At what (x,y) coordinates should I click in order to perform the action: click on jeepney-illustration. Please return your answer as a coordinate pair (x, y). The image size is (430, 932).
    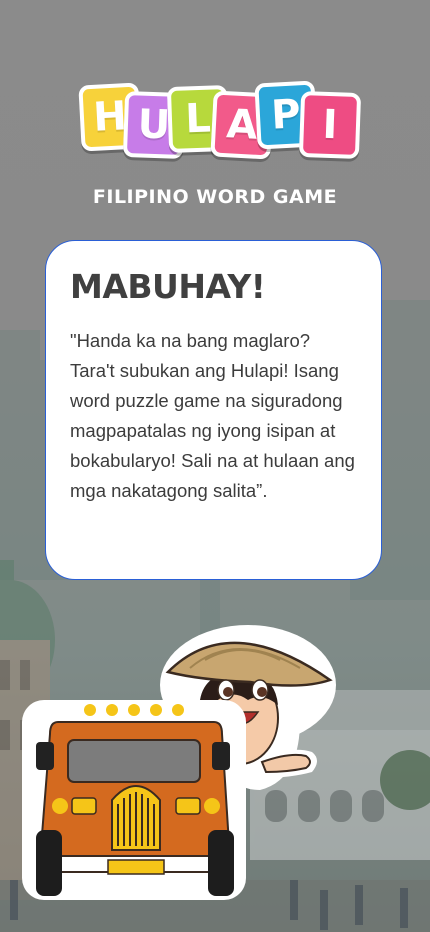
    Looking at the image, I should click on (134, 800).